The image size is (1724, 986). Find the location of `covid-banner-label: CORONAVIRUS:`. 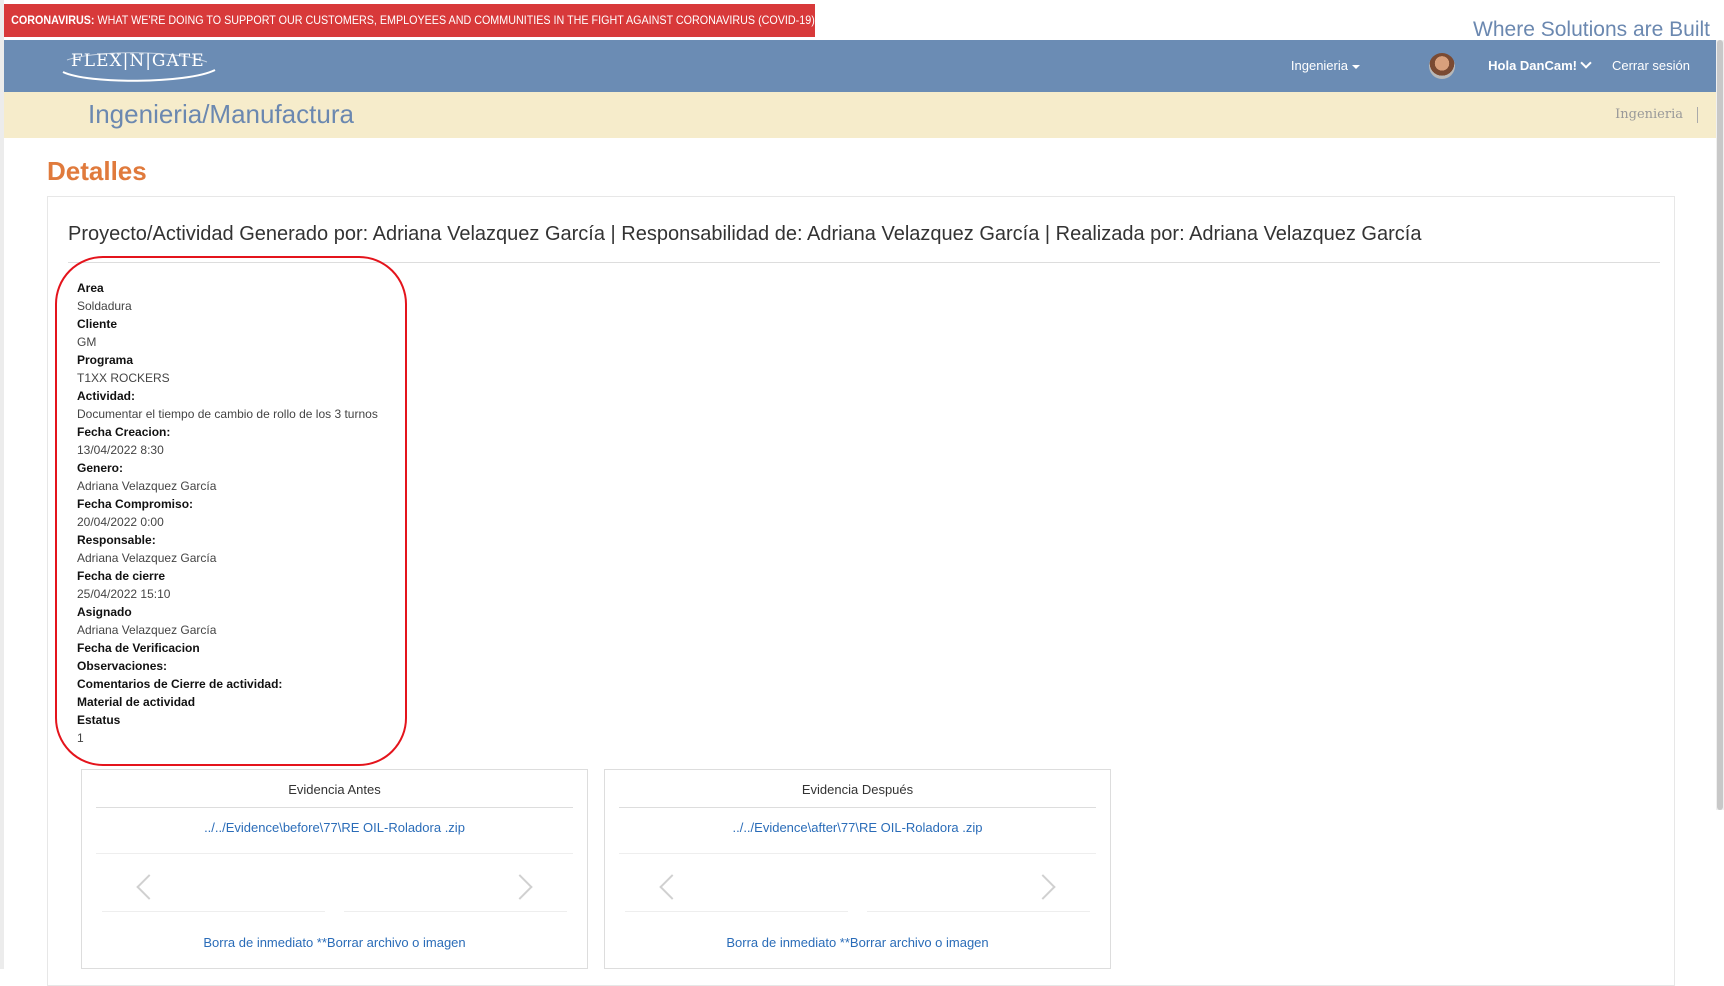

covid-banner-label: CORONAVIRUS: is located at coordinates (53, 20).